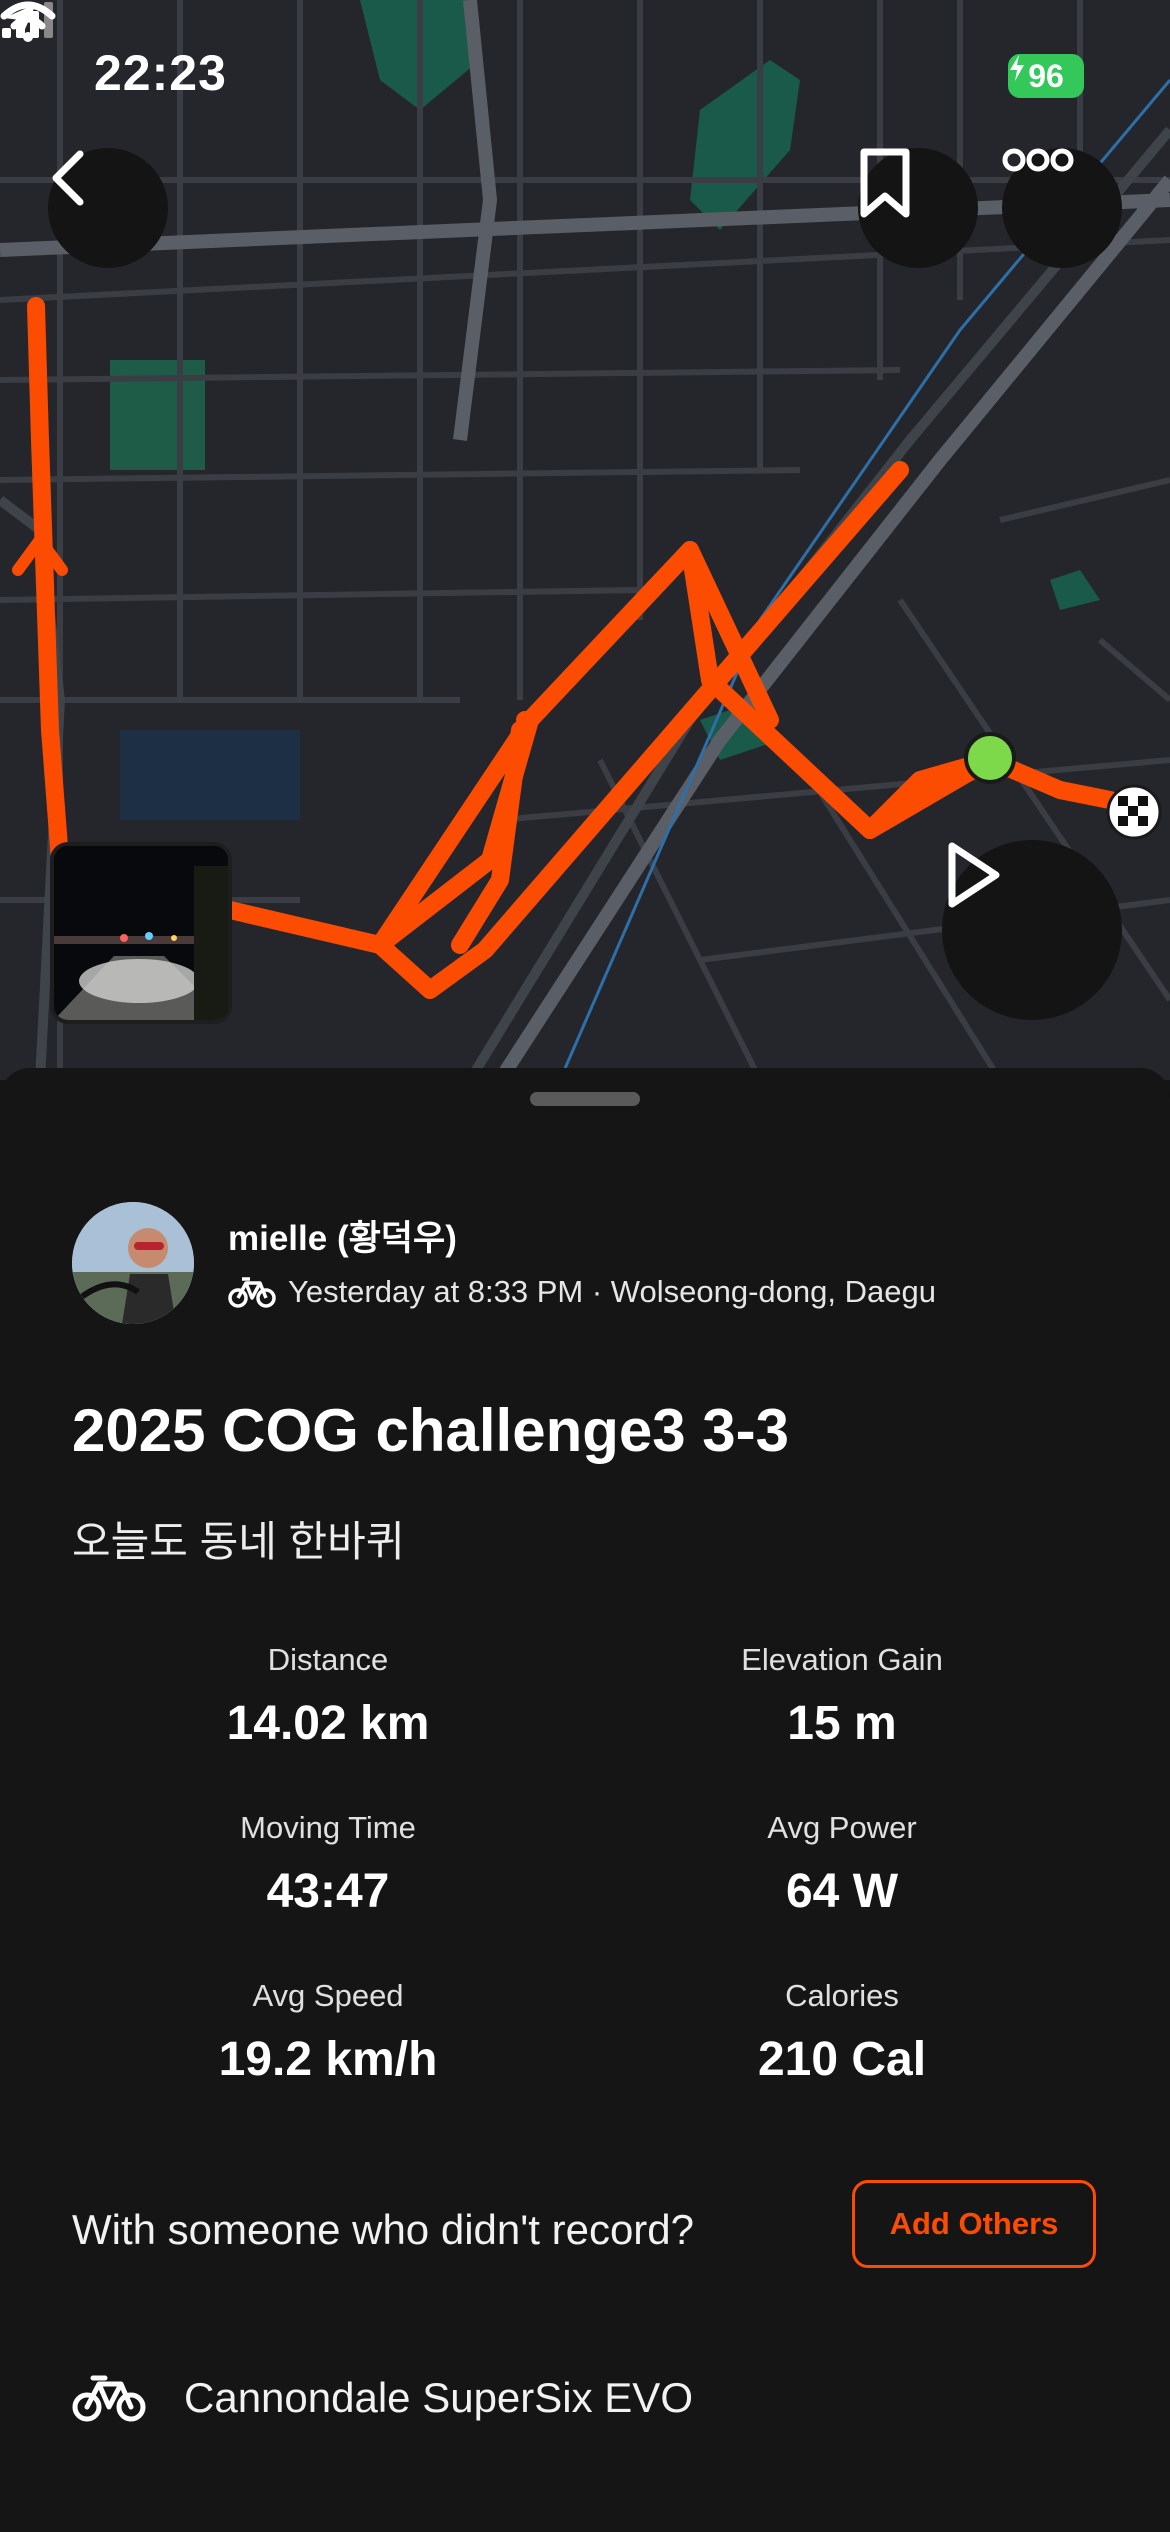 This screenshot has width=1170, height=2532. Describe the element at coordinates (431, 1430) in the screenshot. I see `activity-title: 2025 COG challenge3 3-3` at that location.